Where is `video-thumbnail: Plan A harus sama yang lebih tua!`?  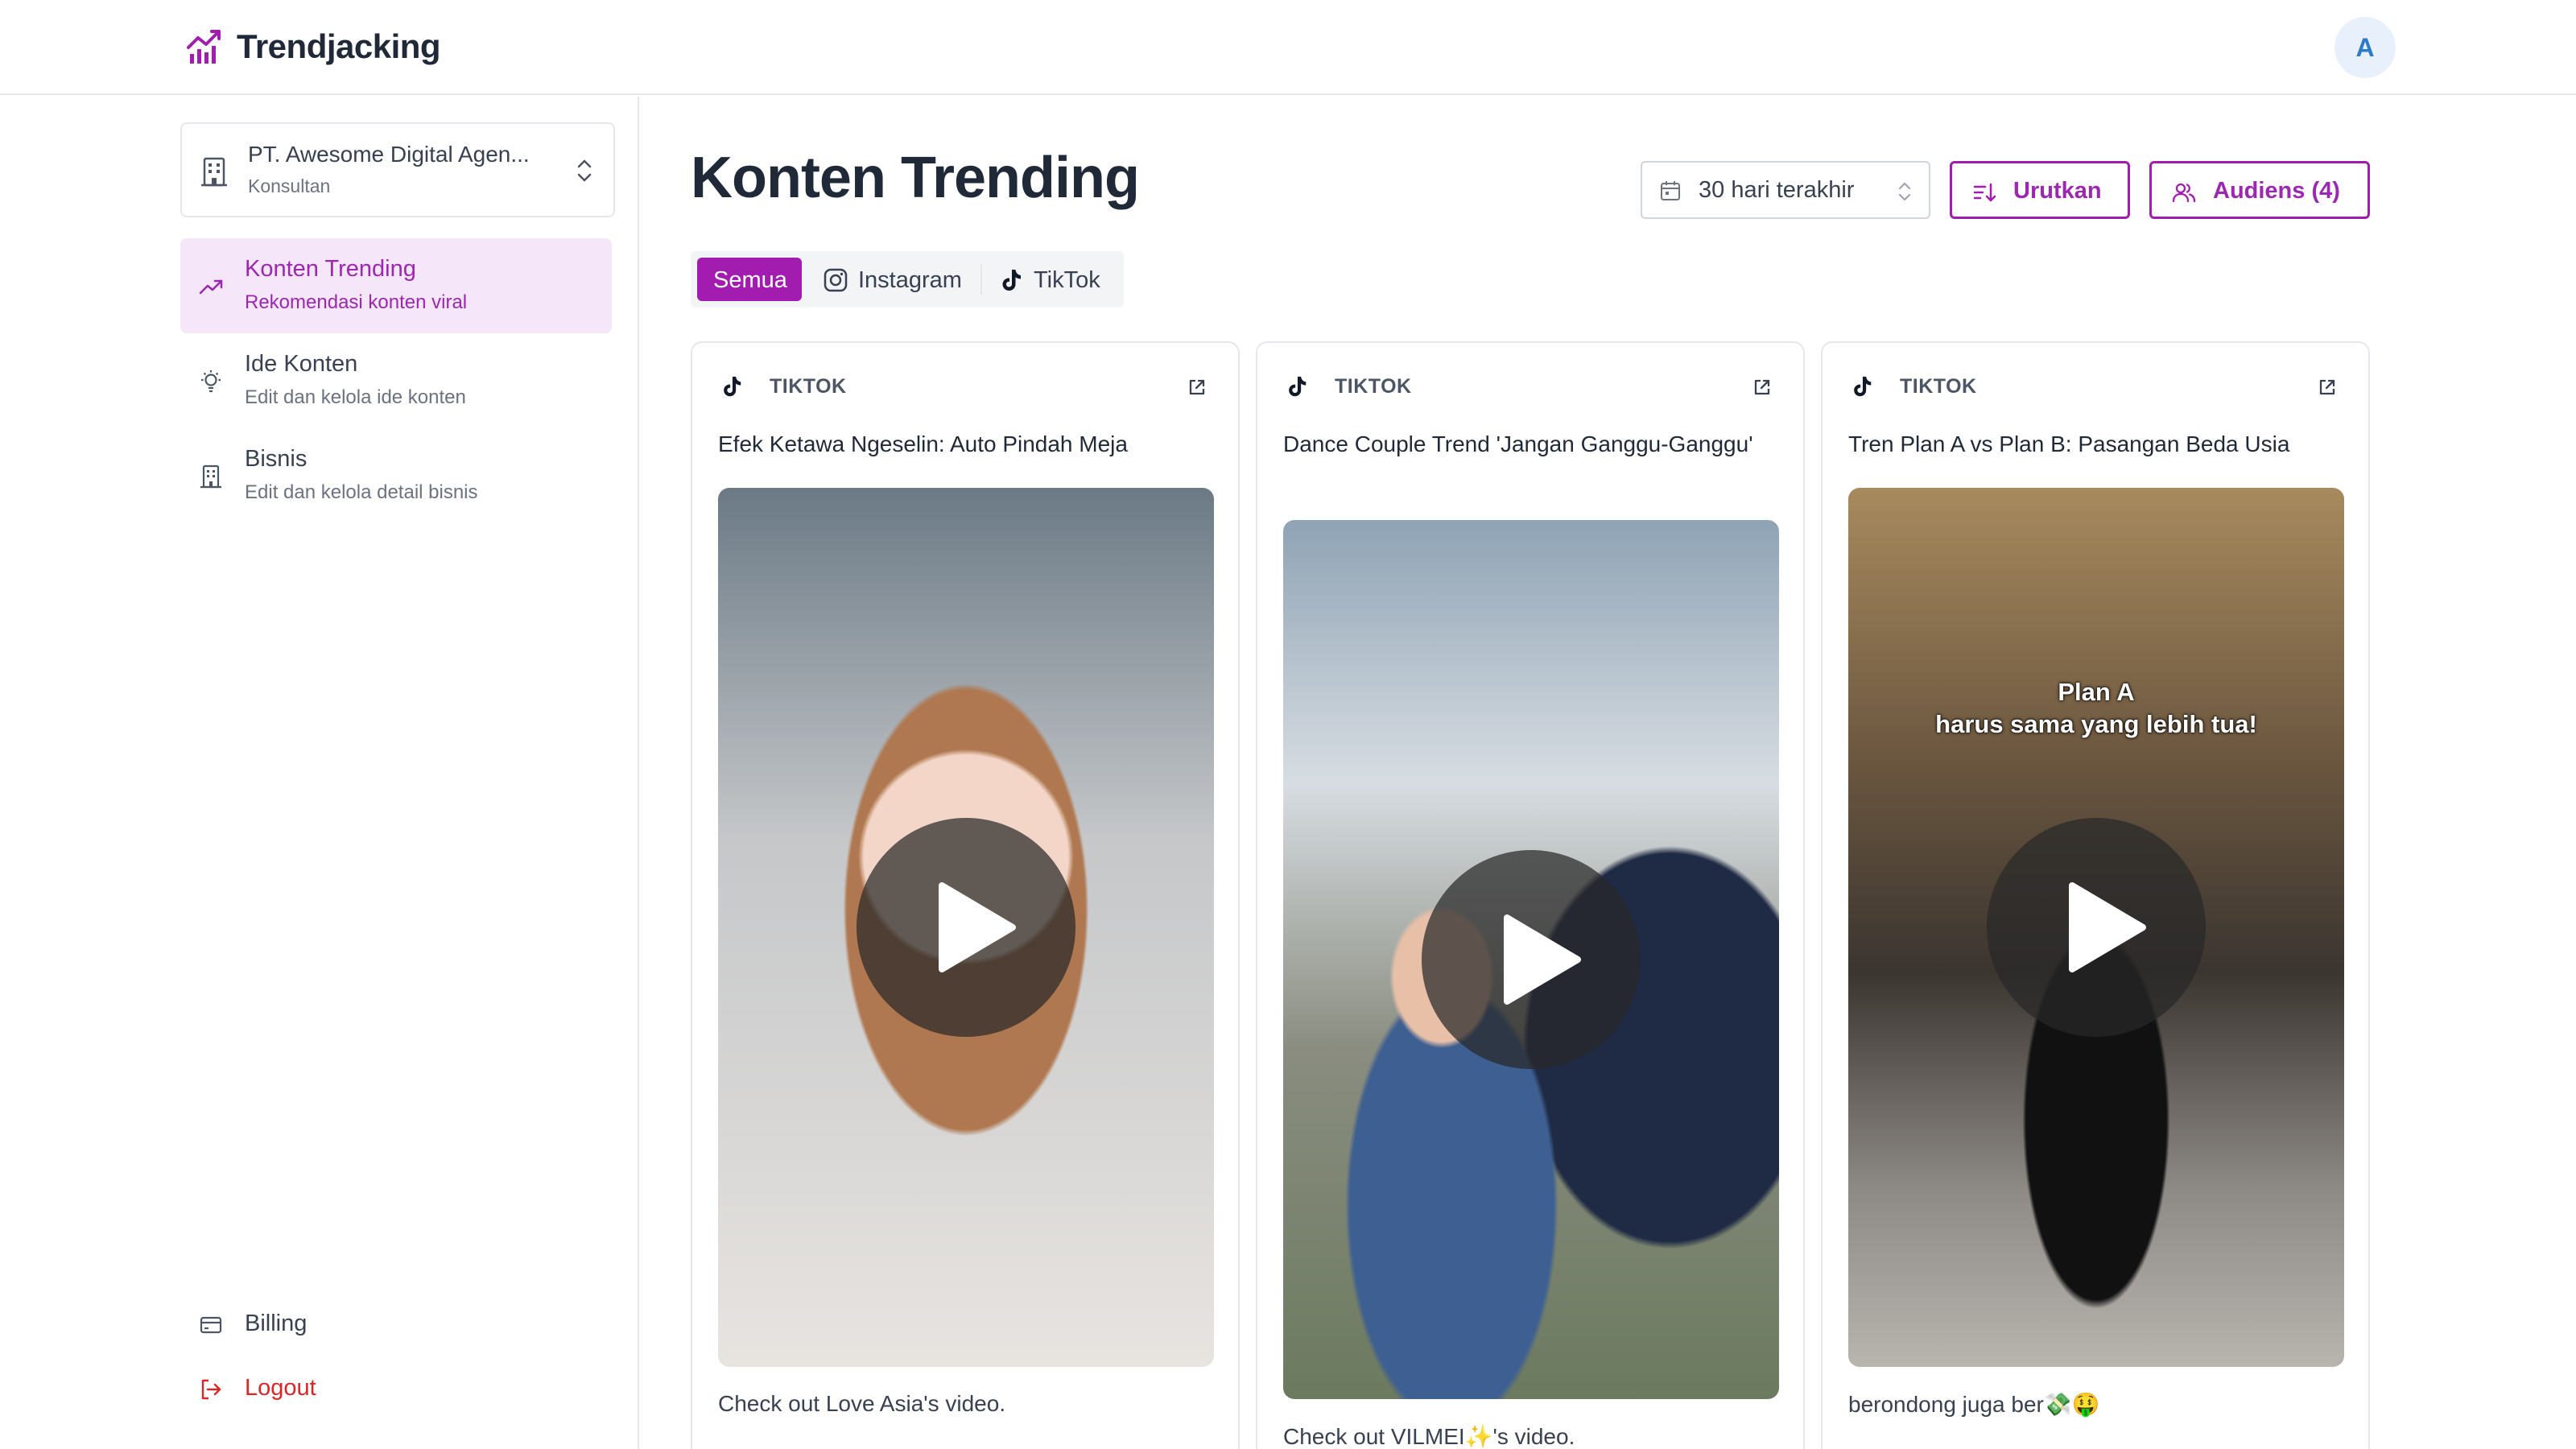
video-thumbnail: Plan A harus sama yang lebih tua! is located at coordinates (2096, 927).